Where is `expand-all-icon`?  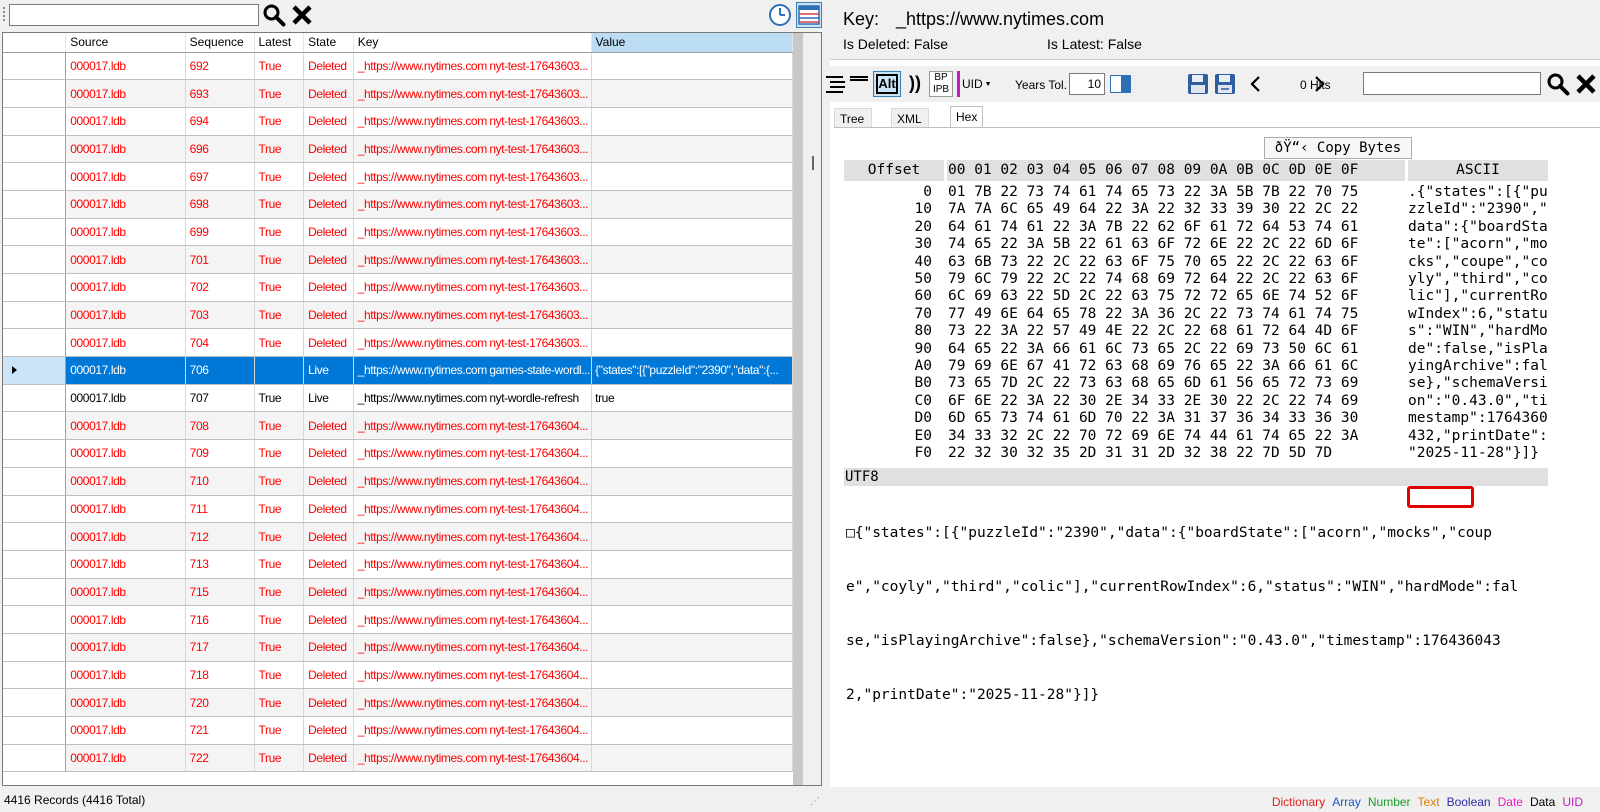
expand-all-icon is located at coordinates (859, 84).